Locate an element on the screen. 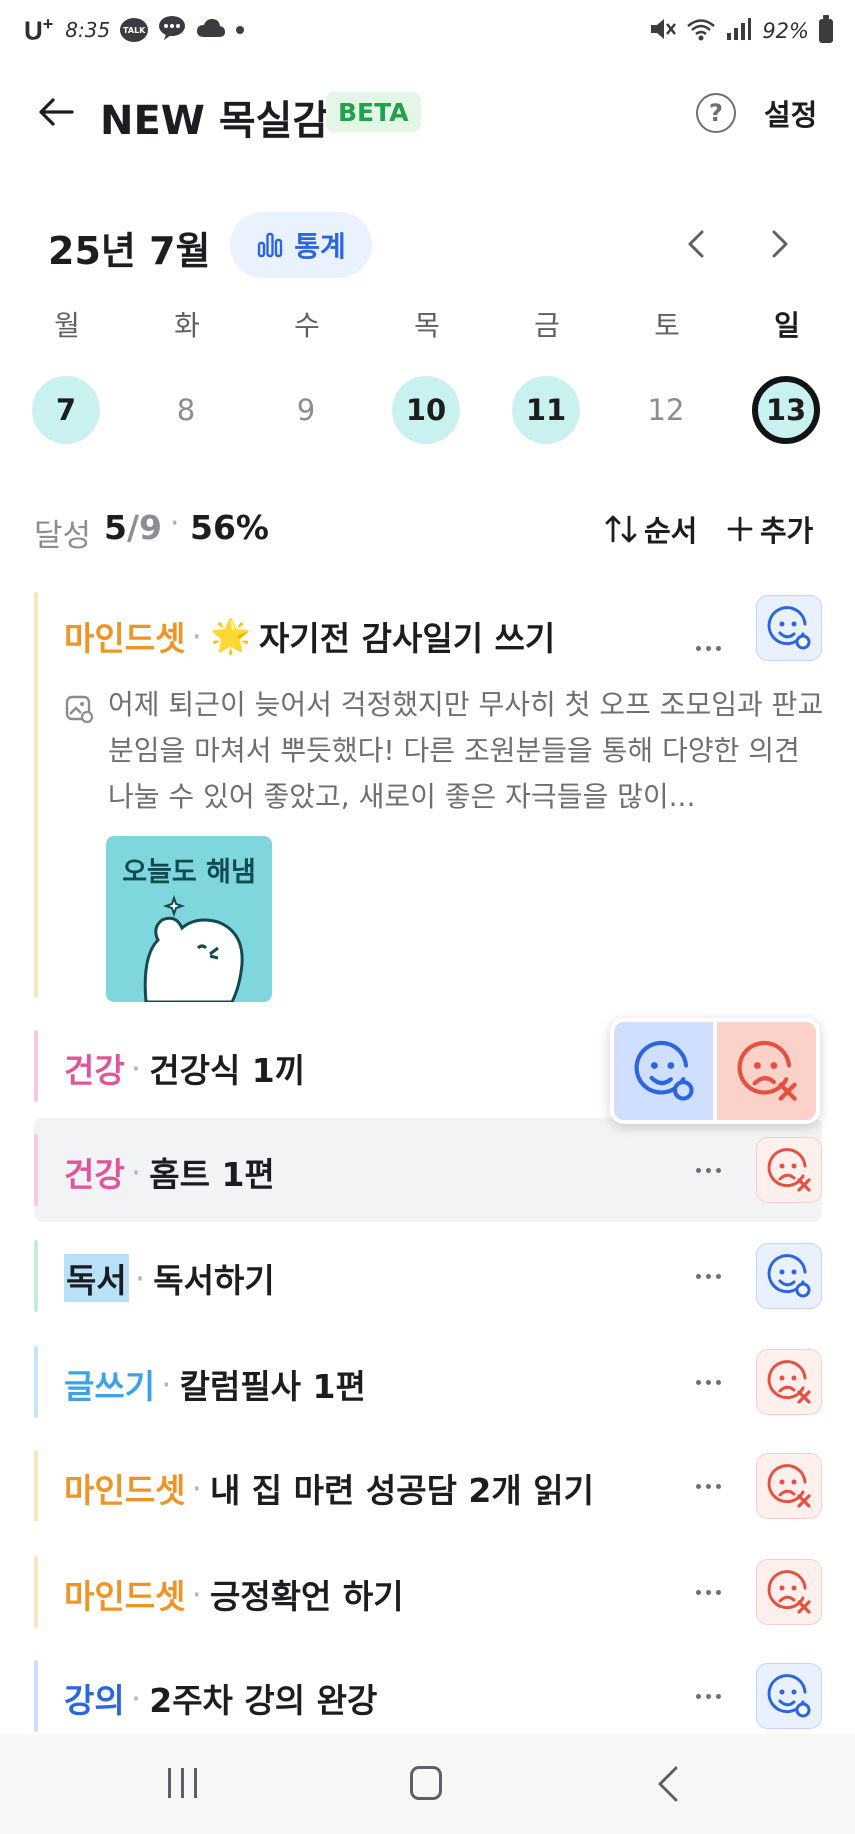 Image resolution: width=855 pixels, height=1834 pixels. arrow-left-icon is located at coordinates (56, 112).